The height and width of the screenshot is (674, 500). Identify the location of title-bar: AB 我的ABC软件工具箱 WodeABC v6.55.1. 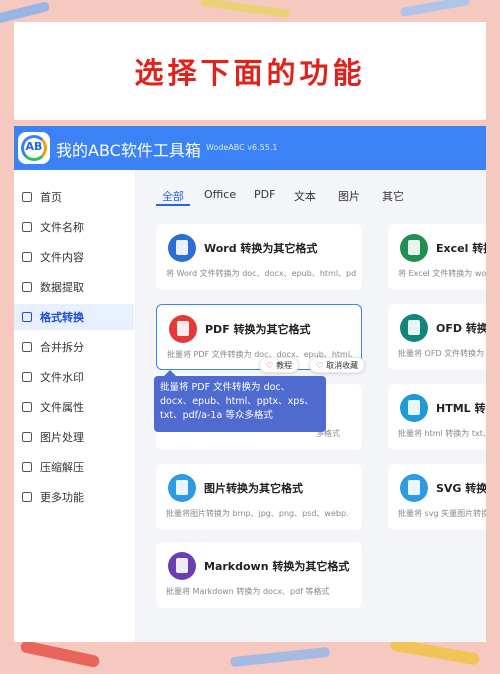
(250, 148).